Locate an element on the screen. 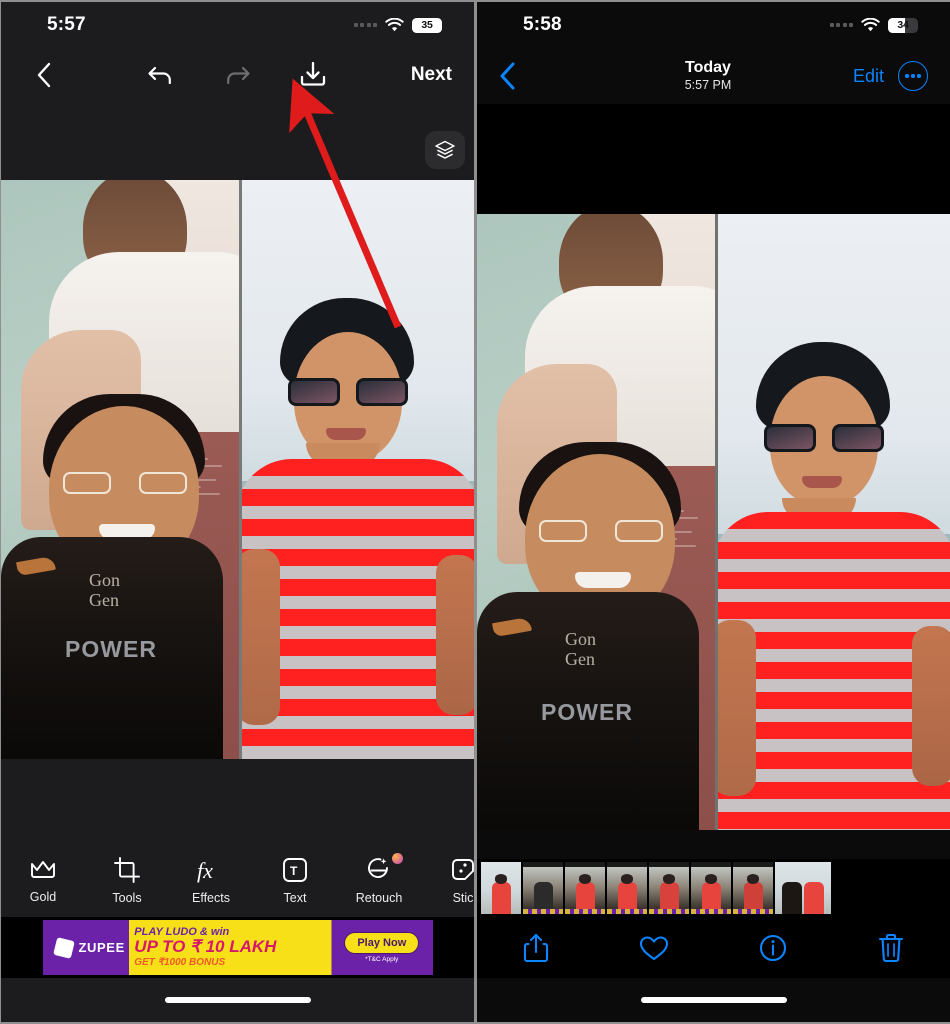 Image resolution: width=950 pixels, height=1024 pixels. tool-stickers: Stic is located at coordinates (447, 881).